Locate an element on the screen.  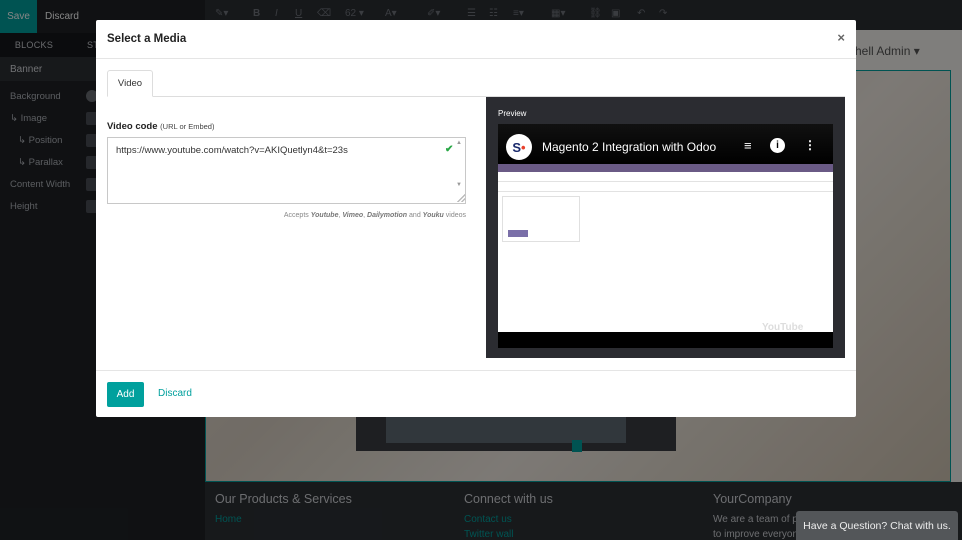
info-icon: i is located at coordinates (777, 145).